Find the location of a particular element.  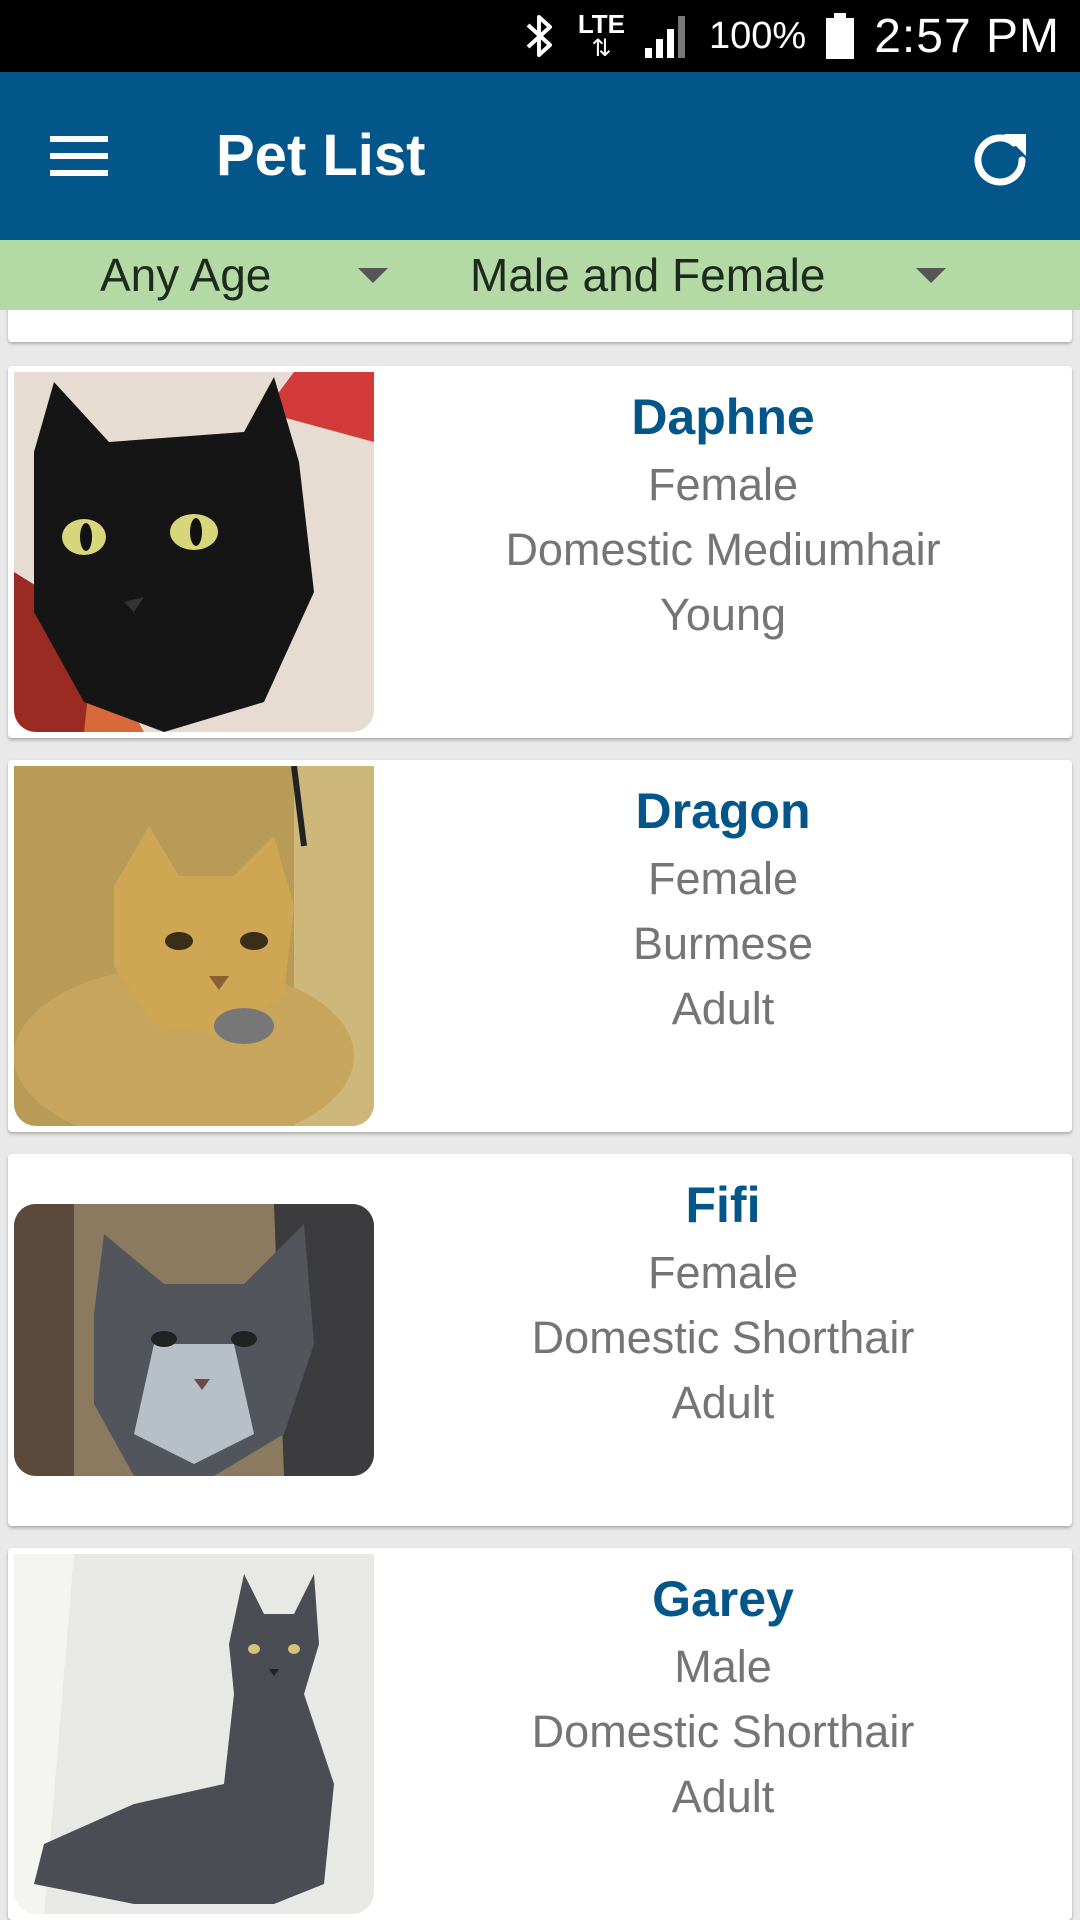

hamburger-menu-icon is located at coordinates (79, 156).